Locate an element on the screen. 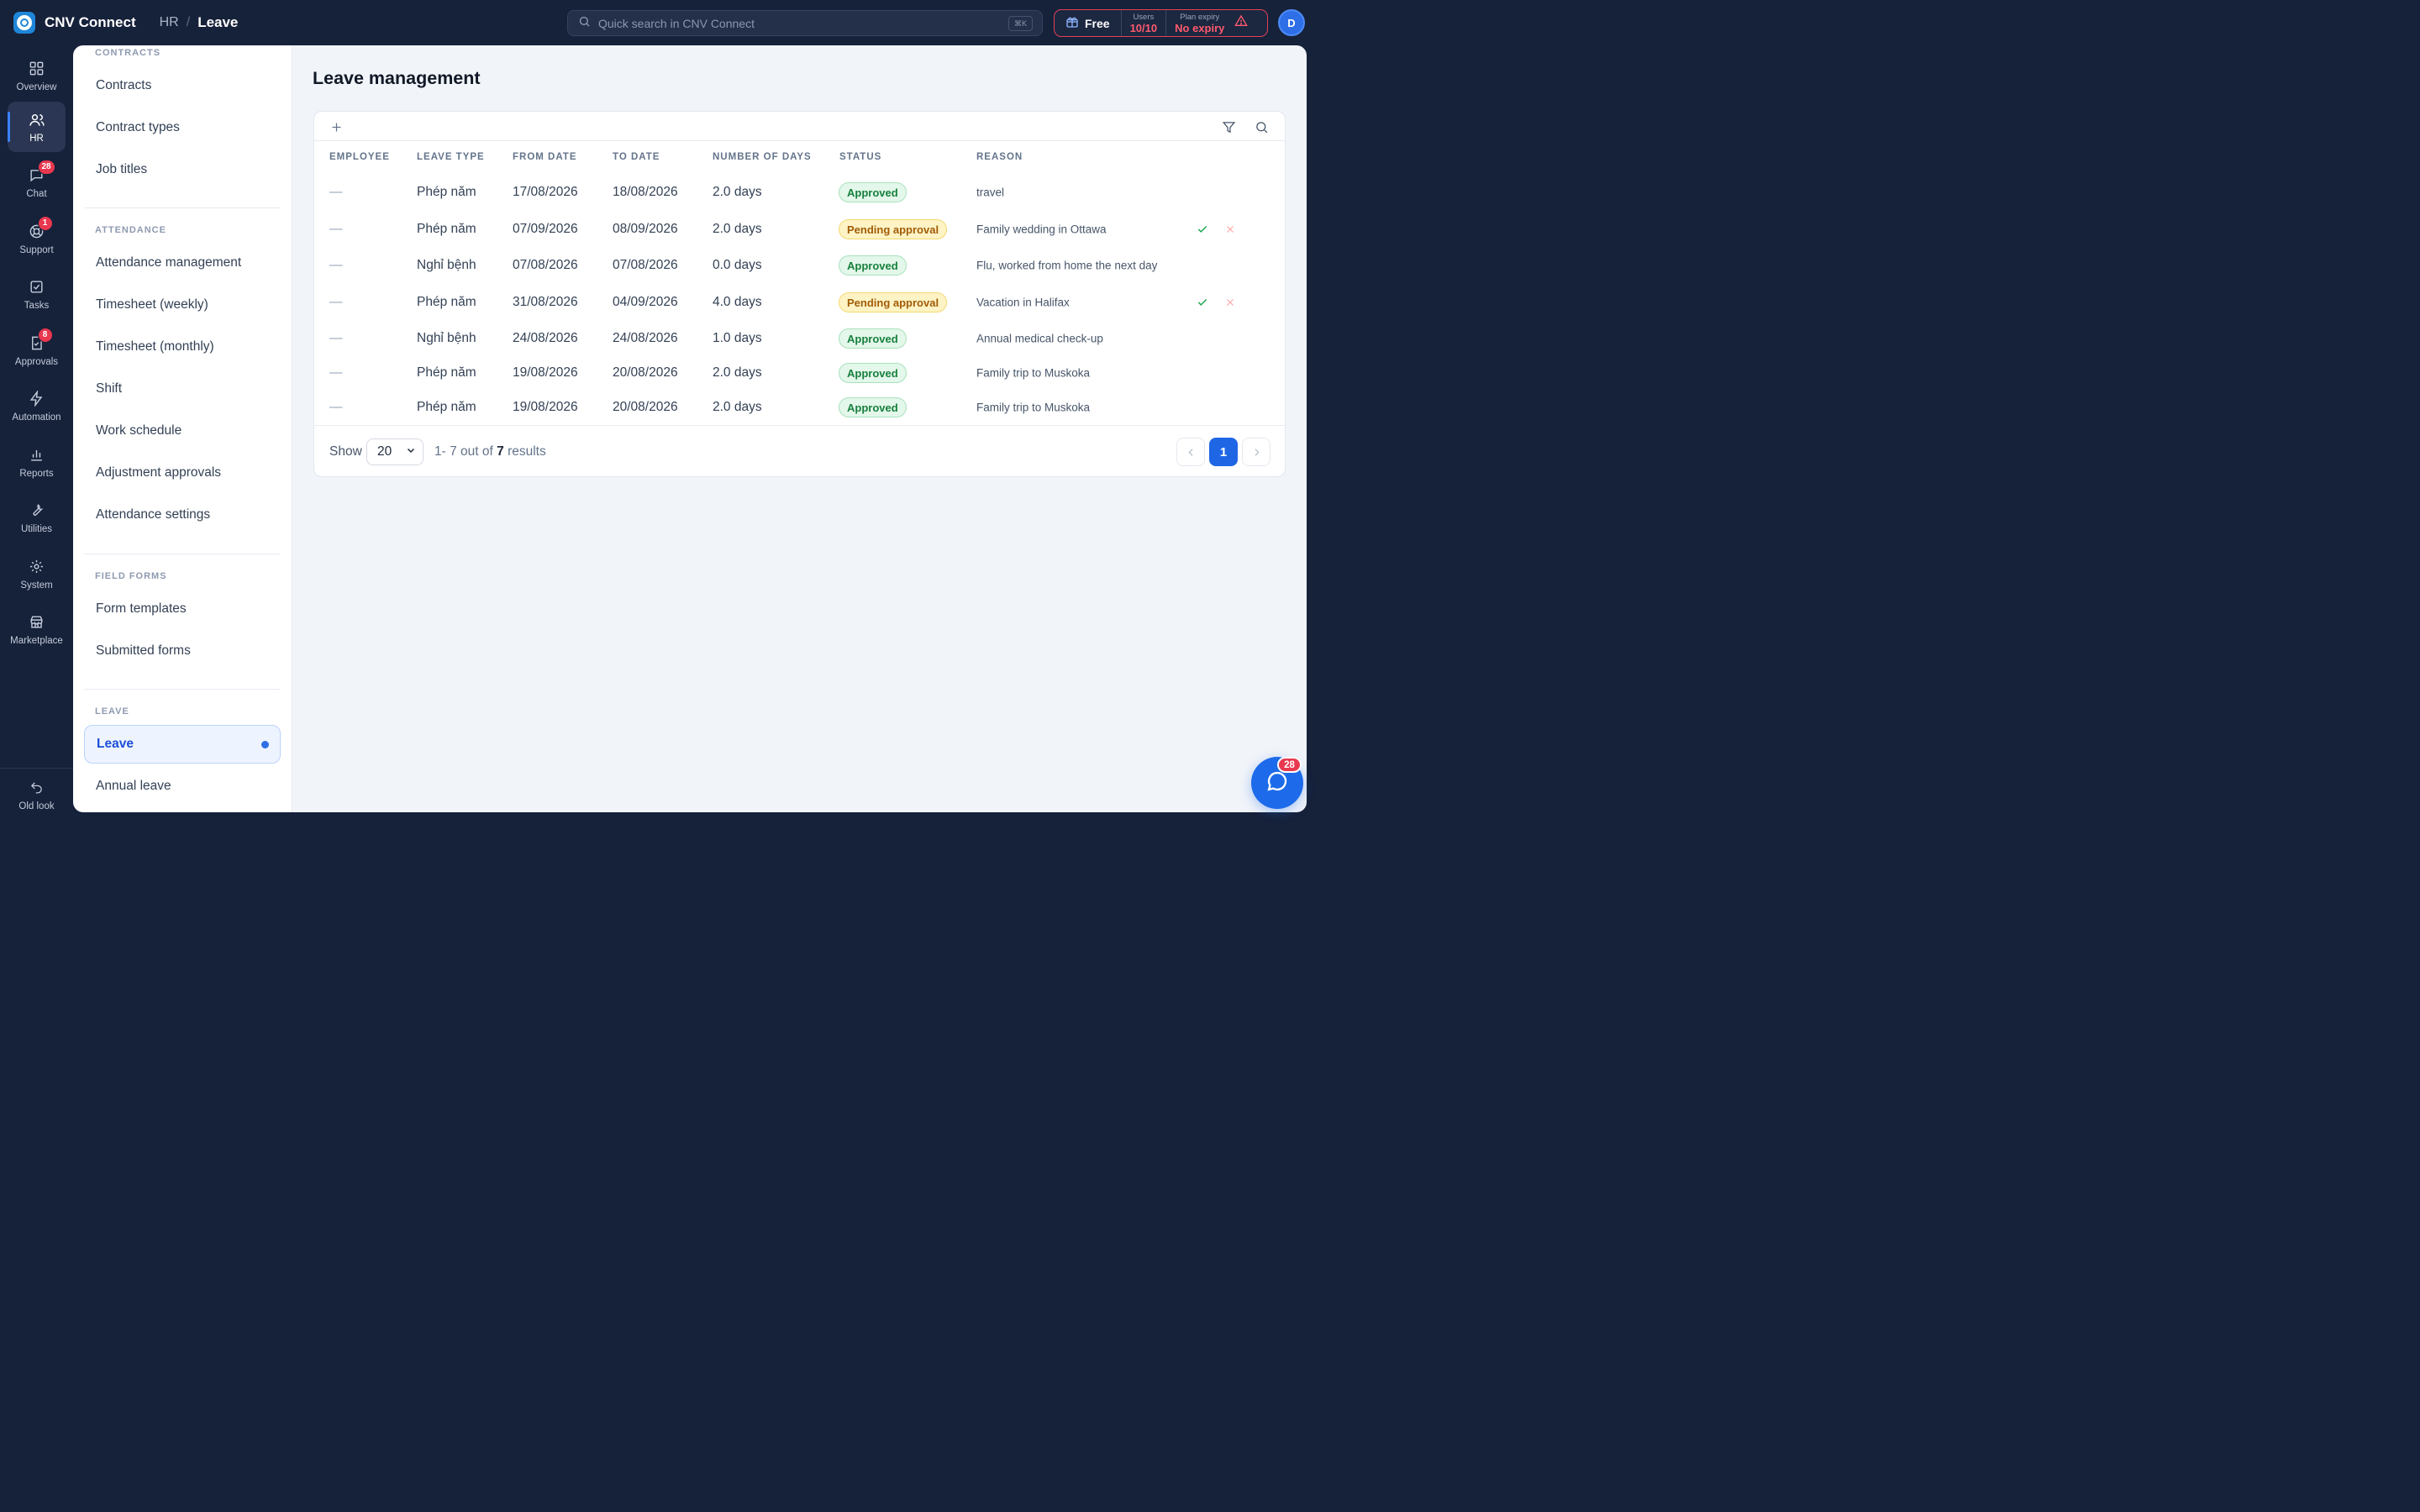  store-icon is located at coordinates (37, 622).